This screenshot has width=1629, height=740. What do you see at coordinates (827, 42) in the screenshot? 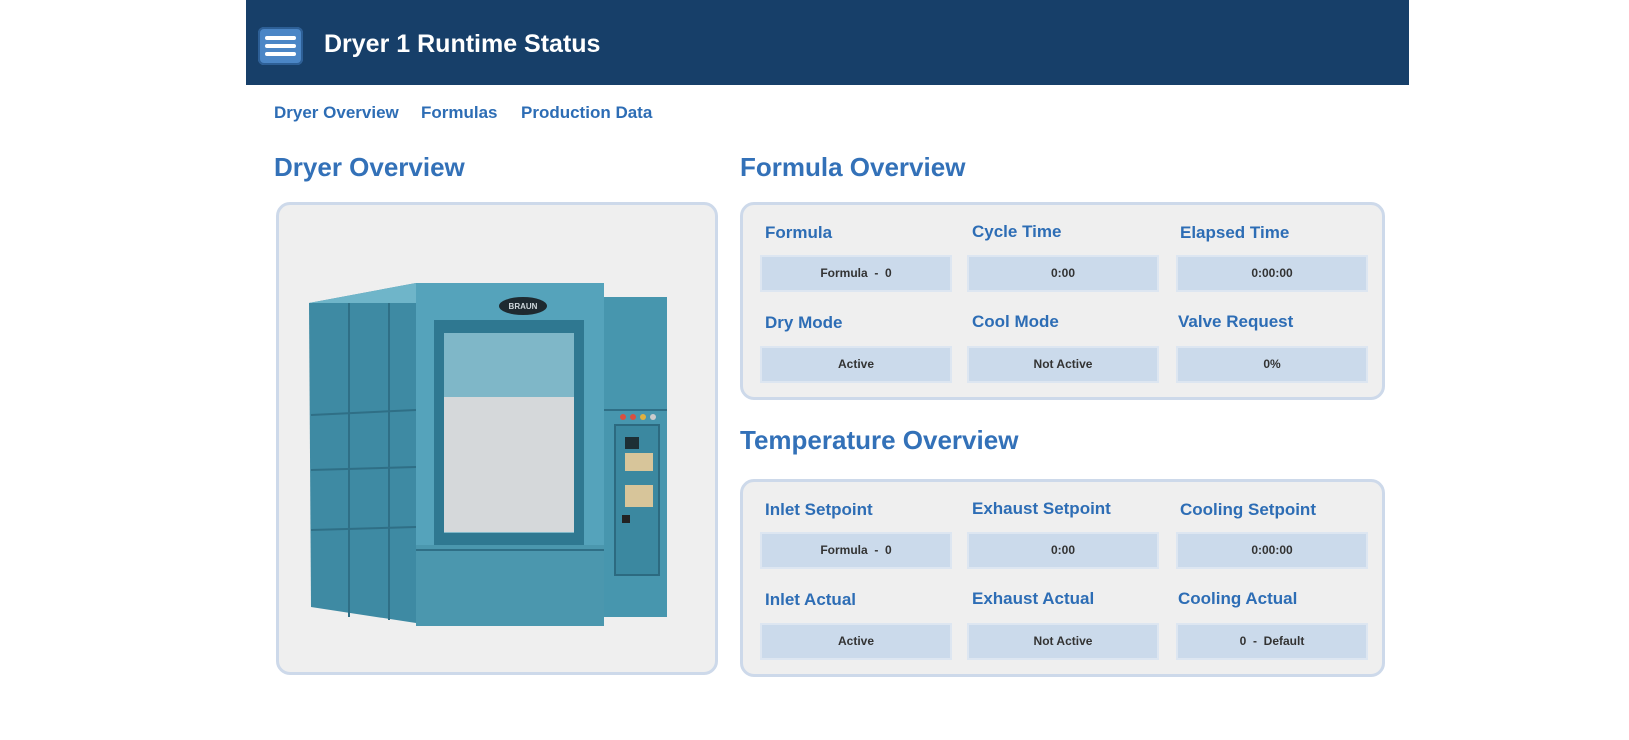
I see `app-header: Dryer 1 Runtime Status` at bounding box center [827, 42].